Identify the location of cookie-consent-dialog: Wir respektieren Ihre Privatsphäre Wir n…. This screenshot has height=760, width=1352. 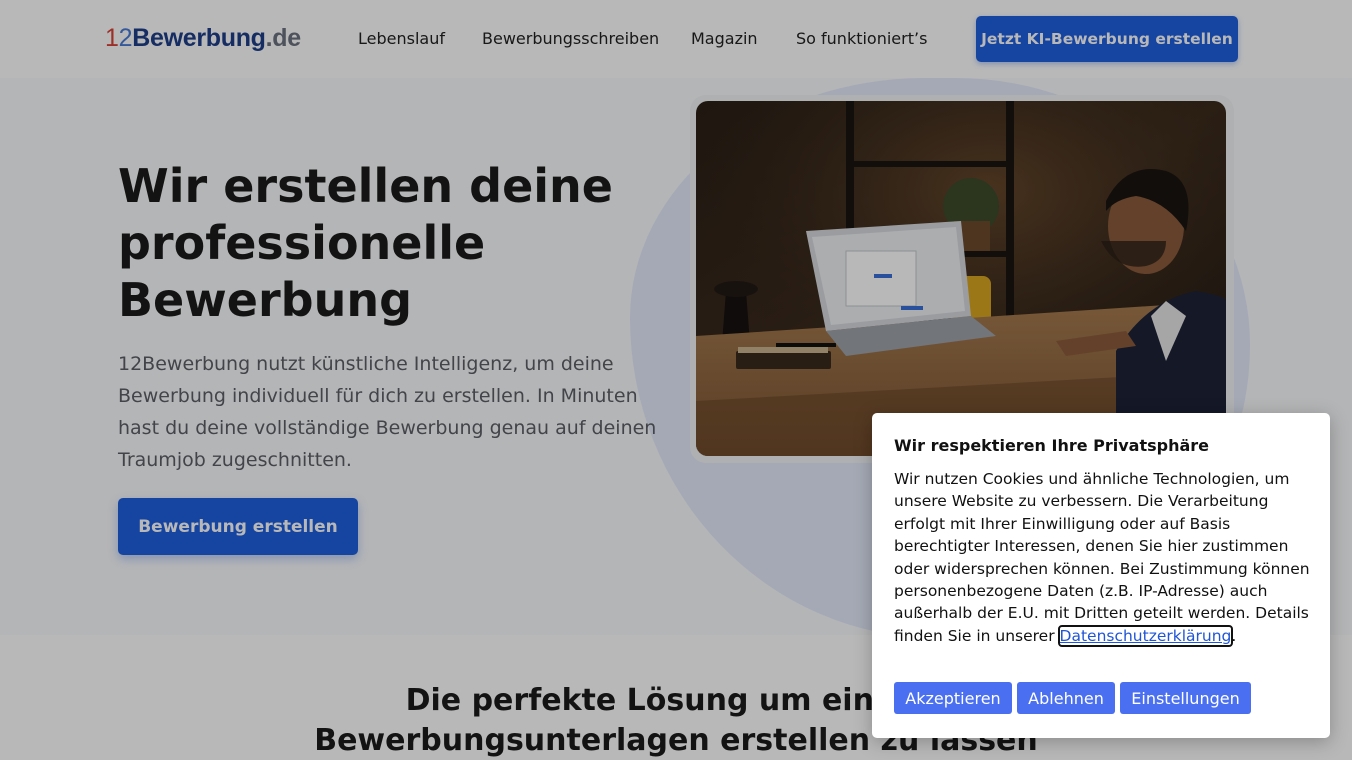
(1101, 575).